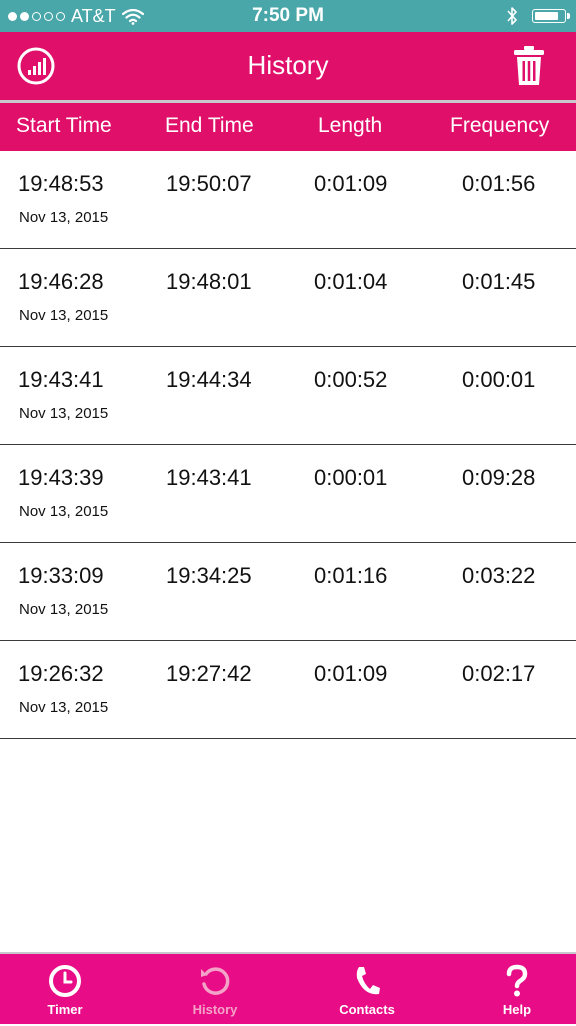 Image resolution: width=576 pixels, height=1026 pixels. What do you see at coordinates (215, 981) in the screenshot?
I see `history-icon` at bounding box center [215, 981].